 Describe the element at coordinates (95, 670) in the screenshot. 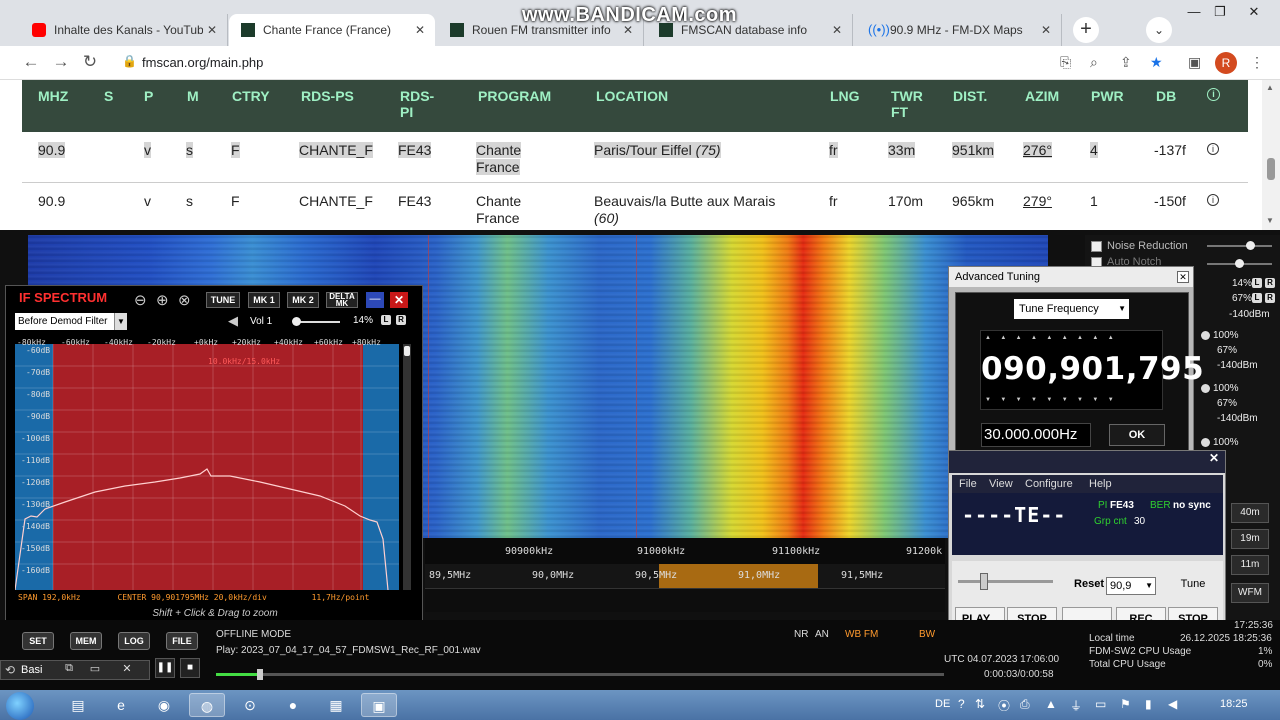

I see `maximize-icon: ▭` at that location.